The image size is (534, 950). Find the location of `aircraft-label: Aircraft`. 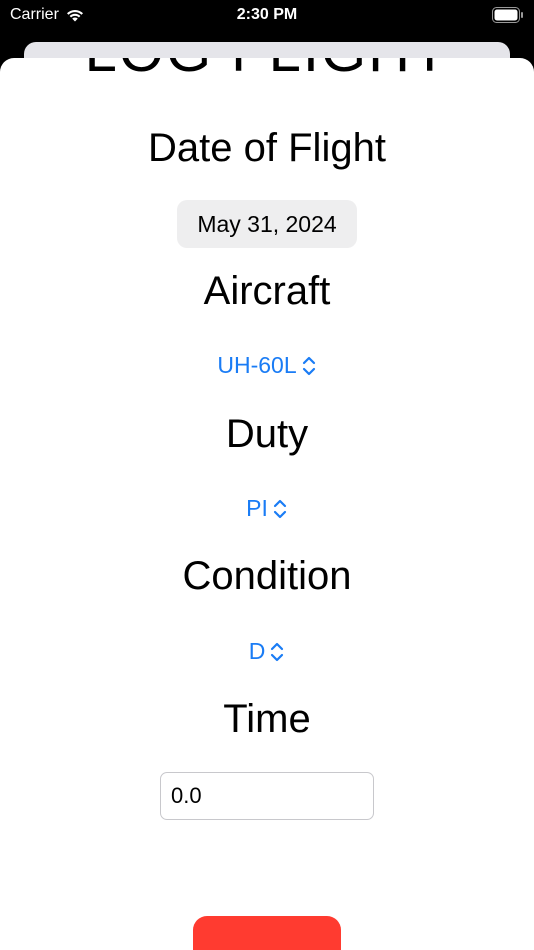

aircraft-label: Aircraft is located at coordinates (267, 291).